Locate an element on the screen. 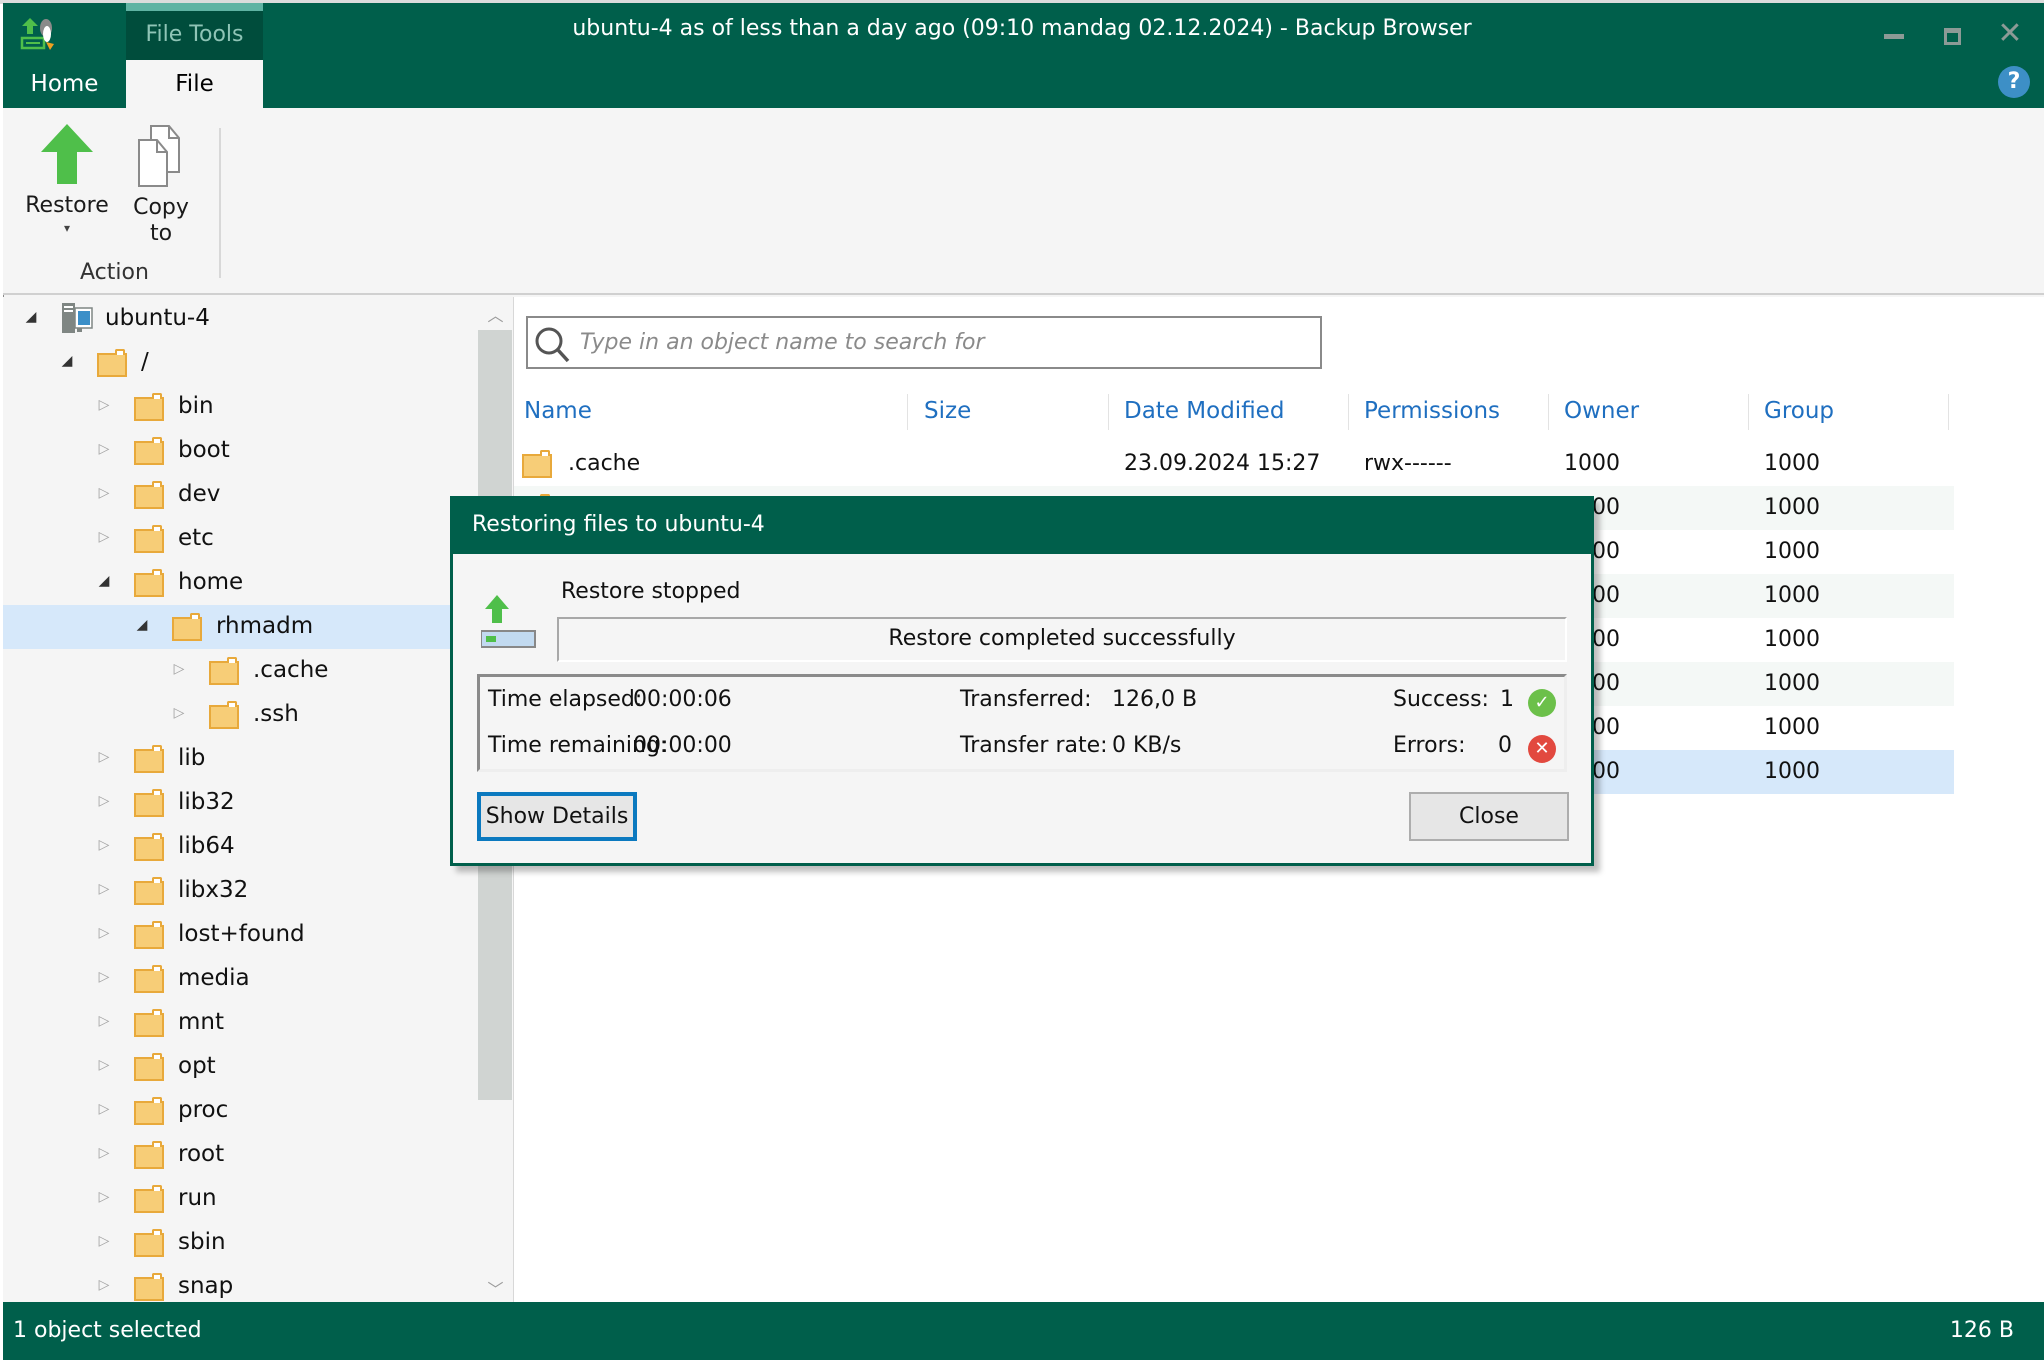 This screenshot has height=1360, width=2044. tree-item-label: ubuntu-4 is located at coordinates (157, 318).